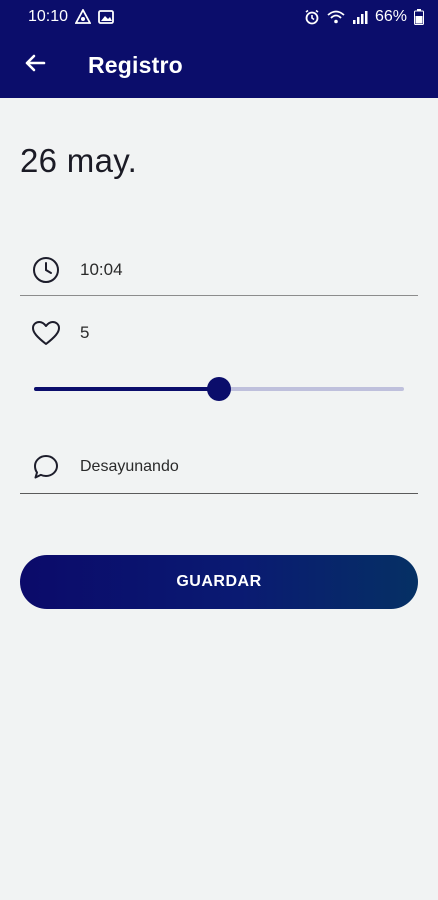 This screenshot has width=438, height=900. What do you see at coordinates (219, 16) in the screenshot?
I see `status-bar: 10:10 66%` at bounding box center [219, 16].